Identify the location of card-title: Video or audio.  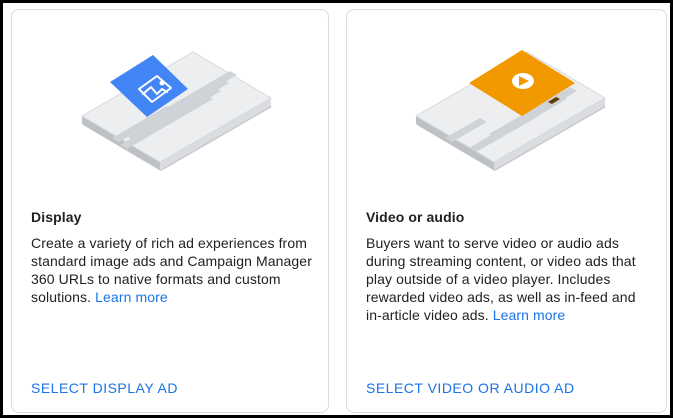
(415, 217).